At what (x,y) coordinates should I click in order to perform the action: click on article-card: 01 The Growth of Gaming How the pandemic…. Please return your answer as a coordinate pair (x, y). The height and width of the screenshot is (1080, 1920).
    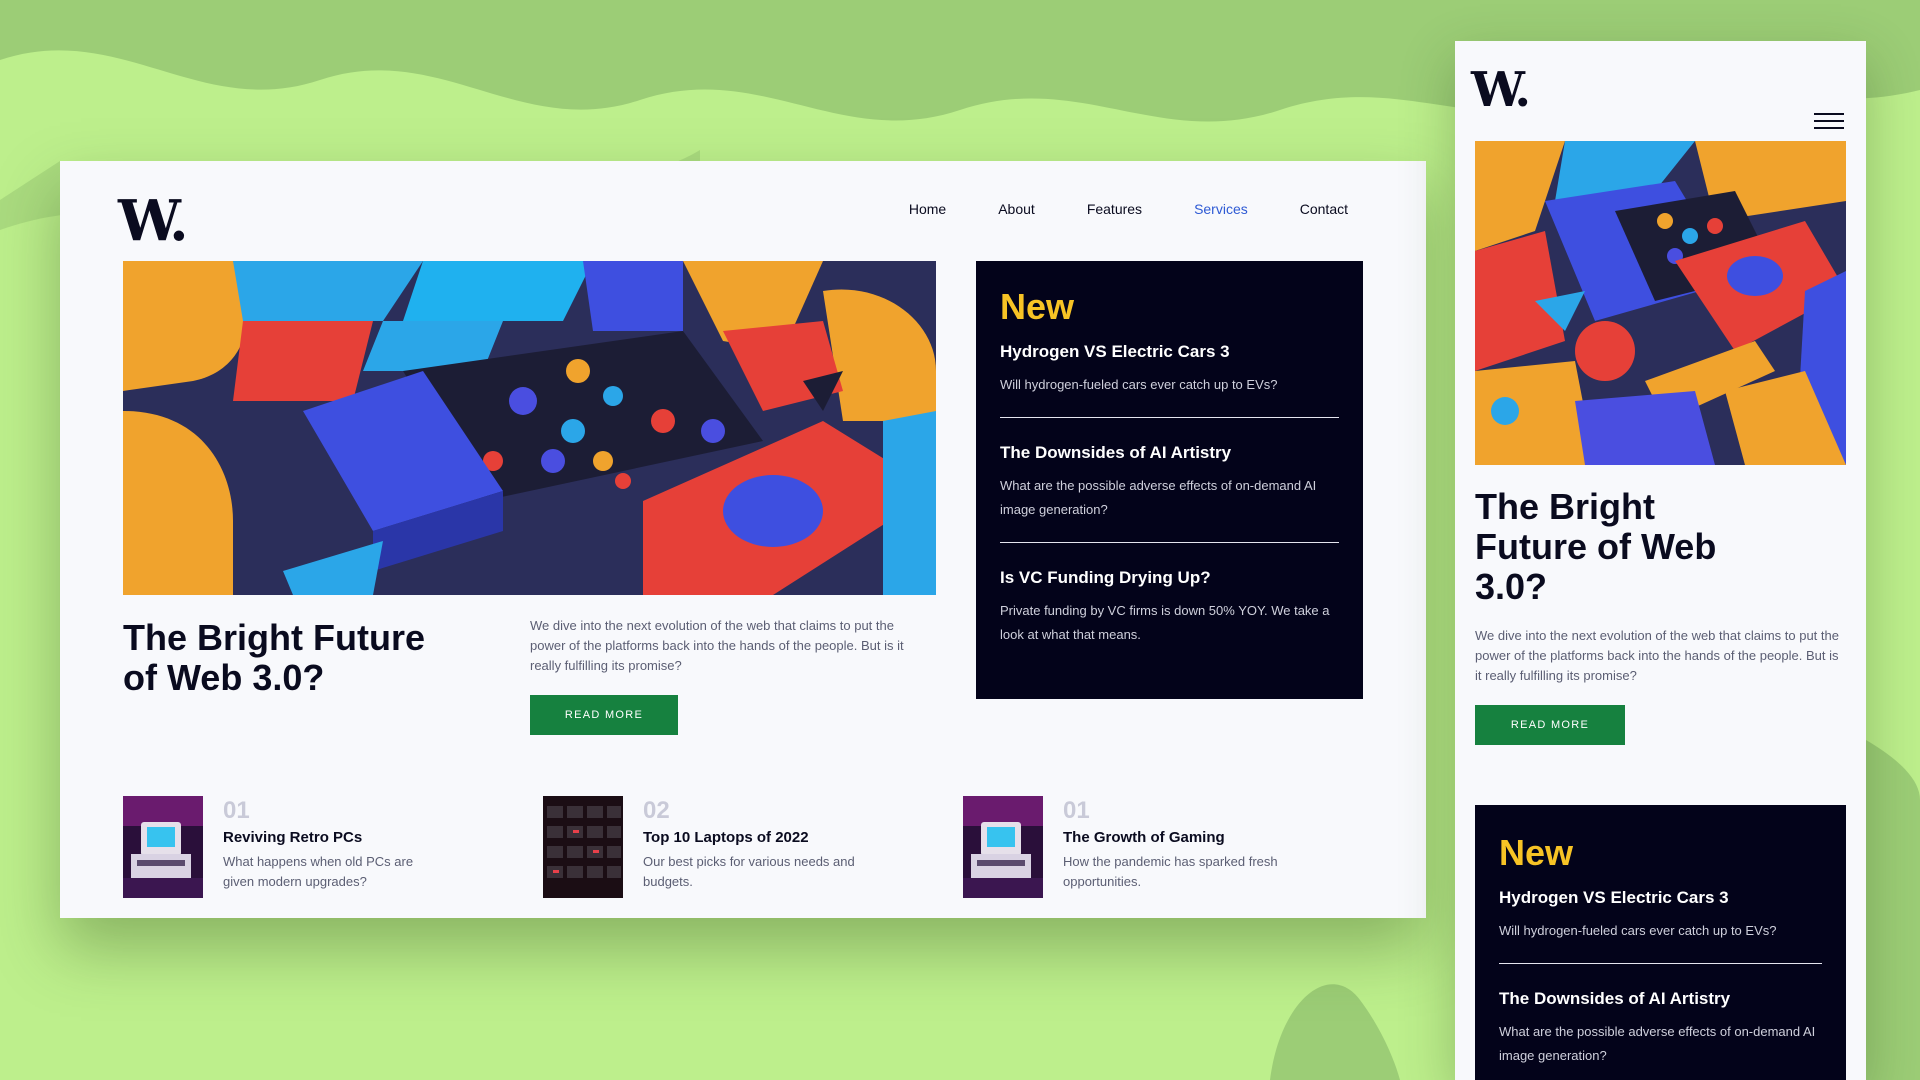
    Looking at the image, I should click on (1173, 847).